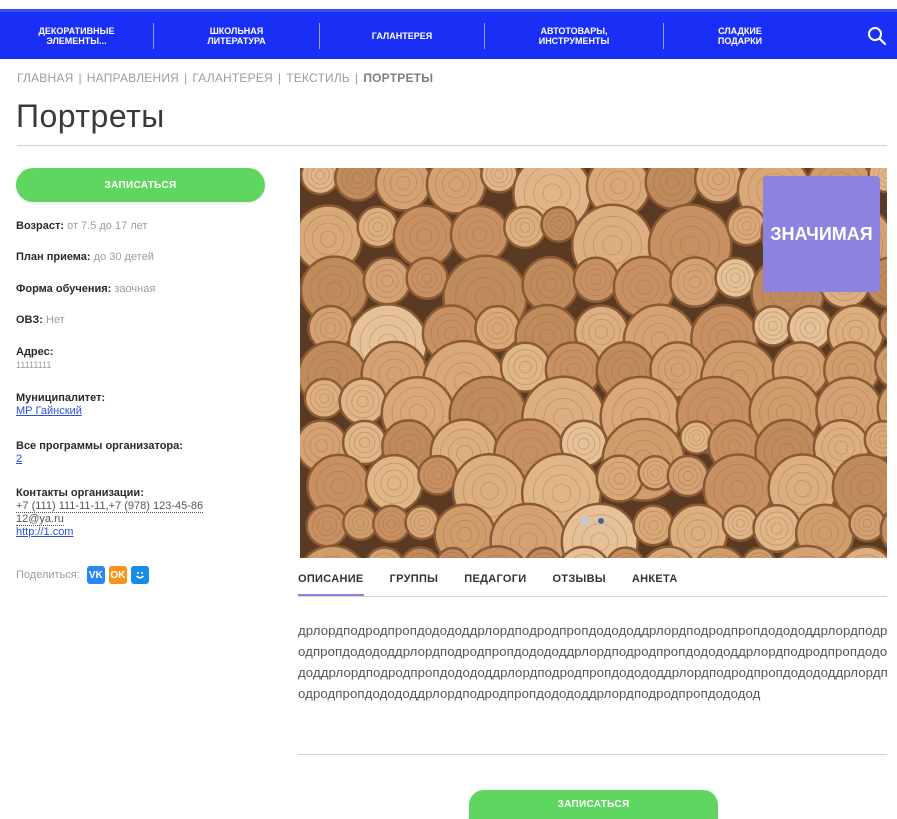 Image resolution: width=897 pixels, height=819 pixels. Describe the element at coordinates (80, 493) in the screenshot. I see `contacts-label: Контакты организации:` at that location.